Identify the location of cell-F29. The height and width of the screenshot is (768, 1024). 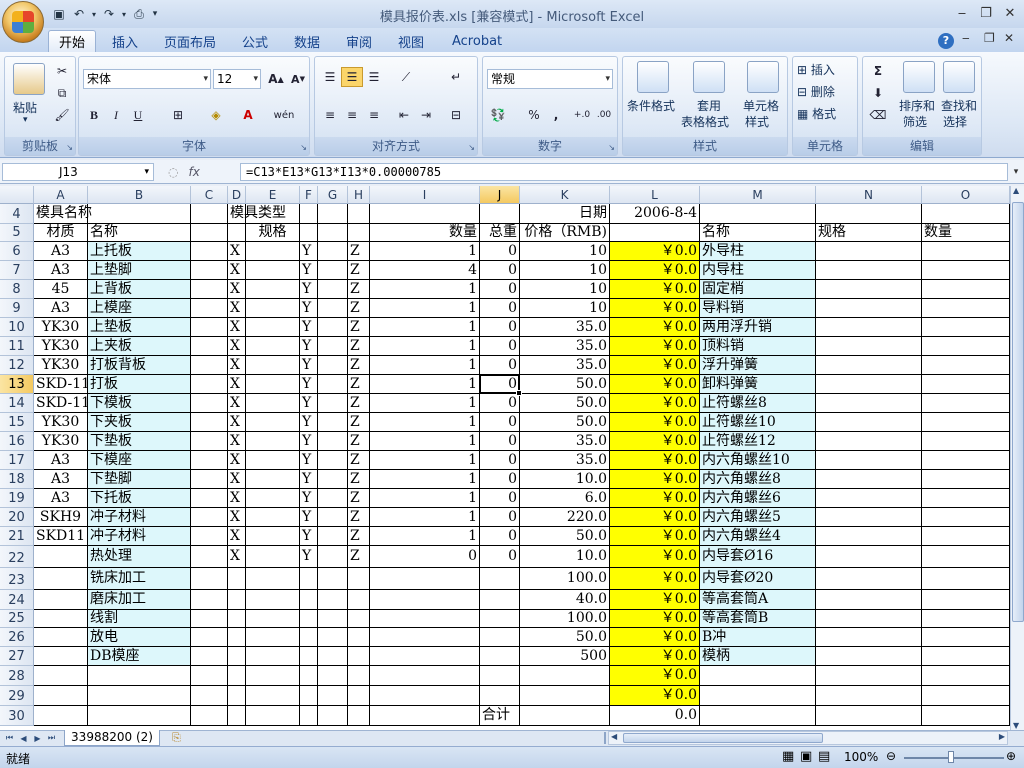
(309, 696).